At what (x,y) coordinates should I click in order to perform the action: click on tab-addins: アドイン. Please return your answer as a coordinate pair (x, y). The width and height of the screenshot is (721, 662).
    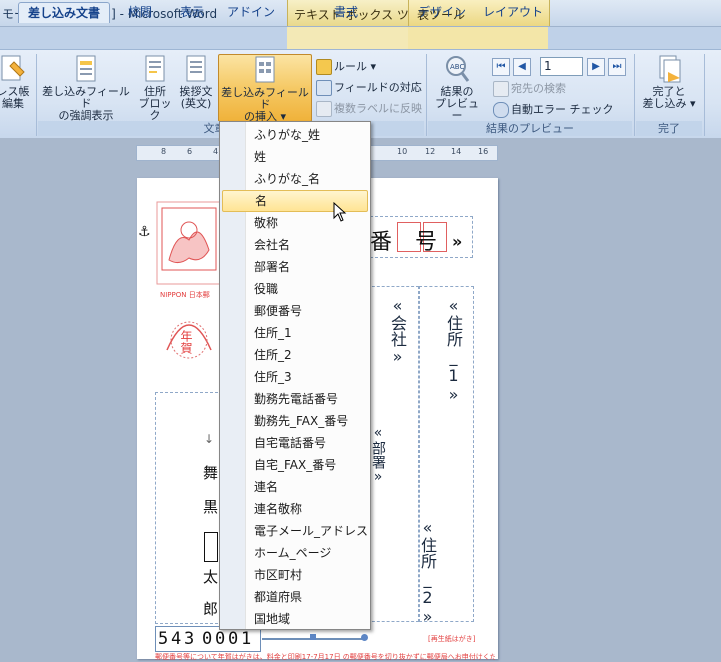
    Looking at the image, I should click on (251, 12).